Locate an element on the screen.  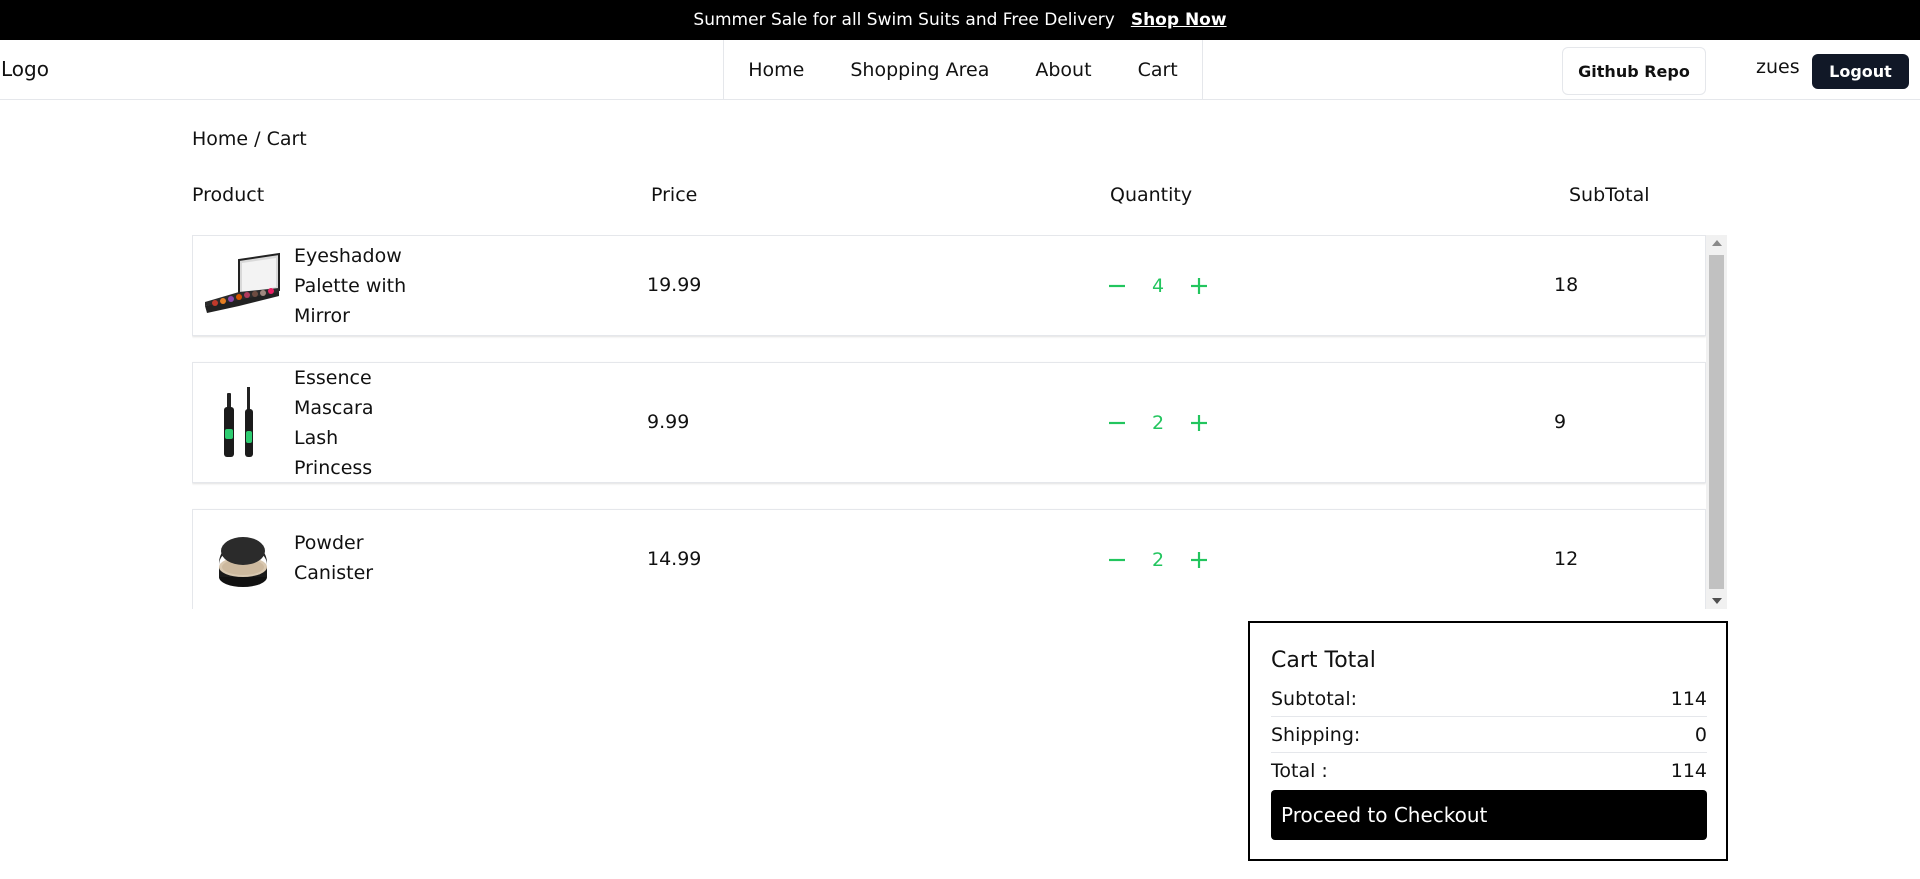
product-subtotal: 12 is located at coordinates (1566, 559).